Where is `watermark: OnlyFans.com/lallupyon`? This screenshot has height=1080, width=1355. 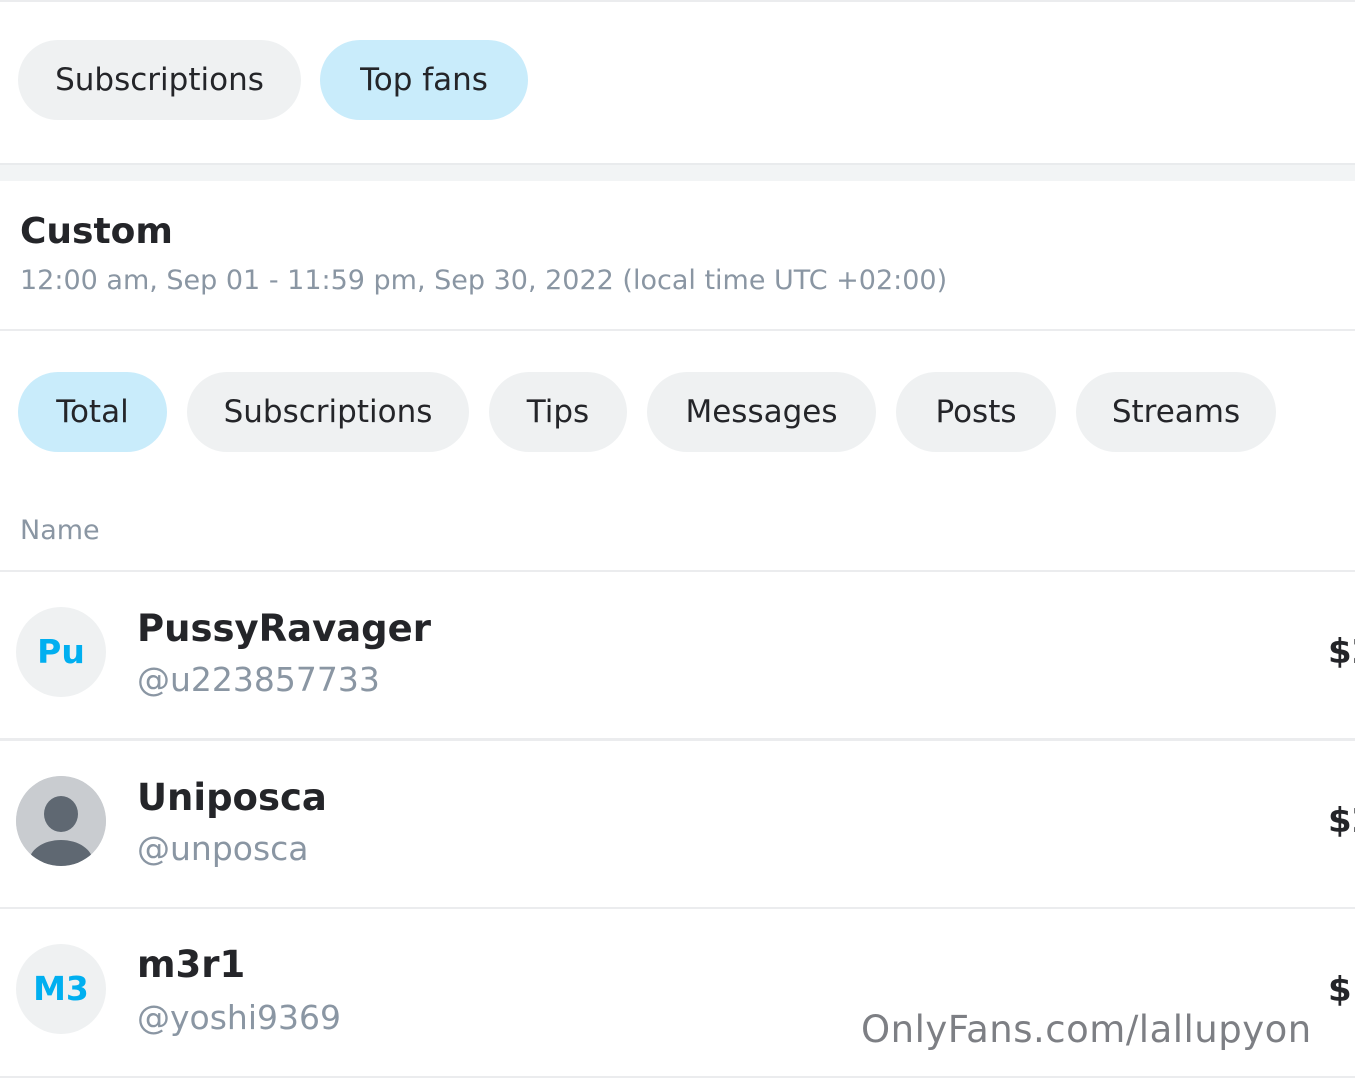 watermark: OnlyFans.com/lallupyon is located at coordinates (1086, 1029).